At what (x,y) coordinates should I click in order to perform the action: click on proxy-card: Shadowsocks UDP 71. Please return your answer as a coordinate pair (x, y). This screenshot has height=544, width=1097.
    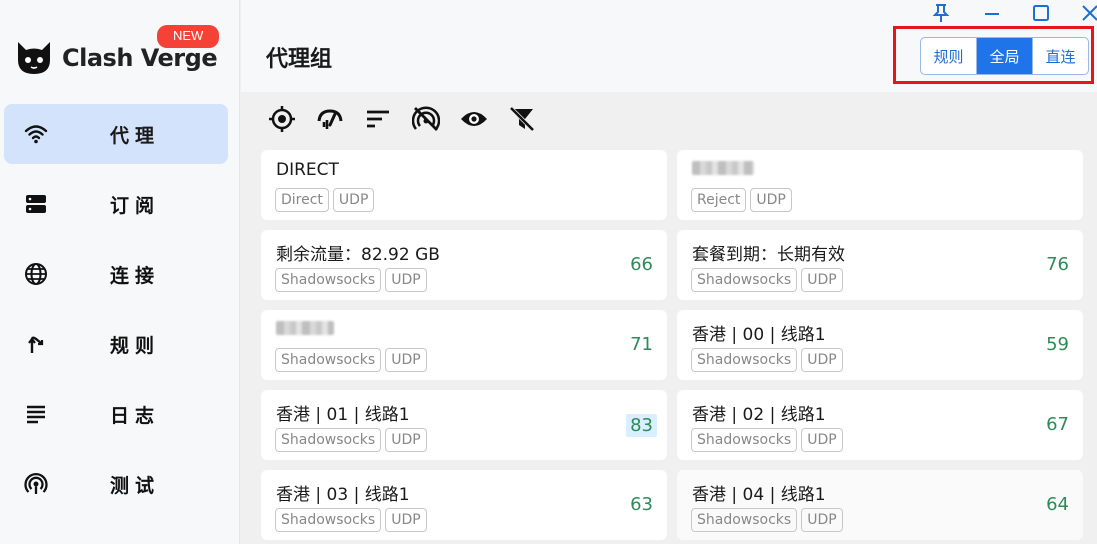
    Looking at the image, I should click on (464, 345).